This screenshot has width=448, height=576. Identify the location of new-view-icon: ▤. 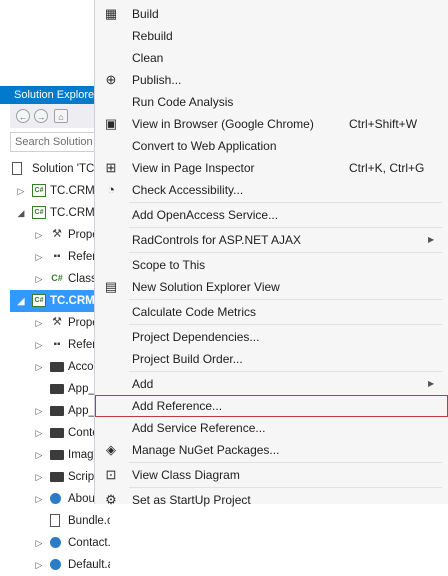
(111, 286).